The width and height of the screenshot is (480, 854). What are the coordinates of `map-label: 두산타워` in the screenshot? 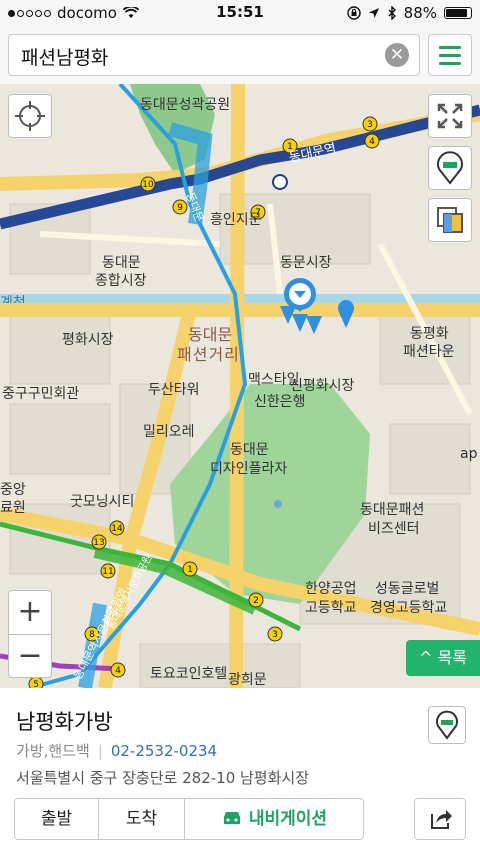 It's located at (174, 390).